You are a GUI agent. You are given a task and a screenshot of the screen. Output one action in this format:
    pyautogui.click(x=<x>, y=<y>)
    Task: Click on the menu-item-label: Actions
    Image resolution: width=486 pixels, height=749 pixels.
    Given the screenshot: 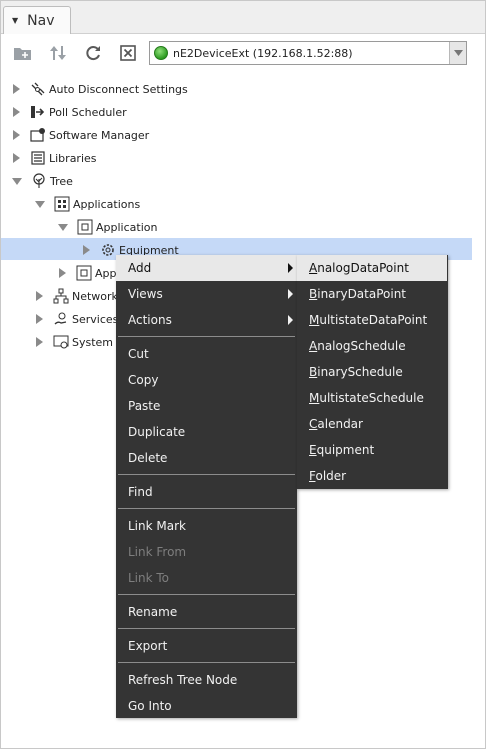 What is the action you would take?
    pyautogui.click(x=150, y=320)
    